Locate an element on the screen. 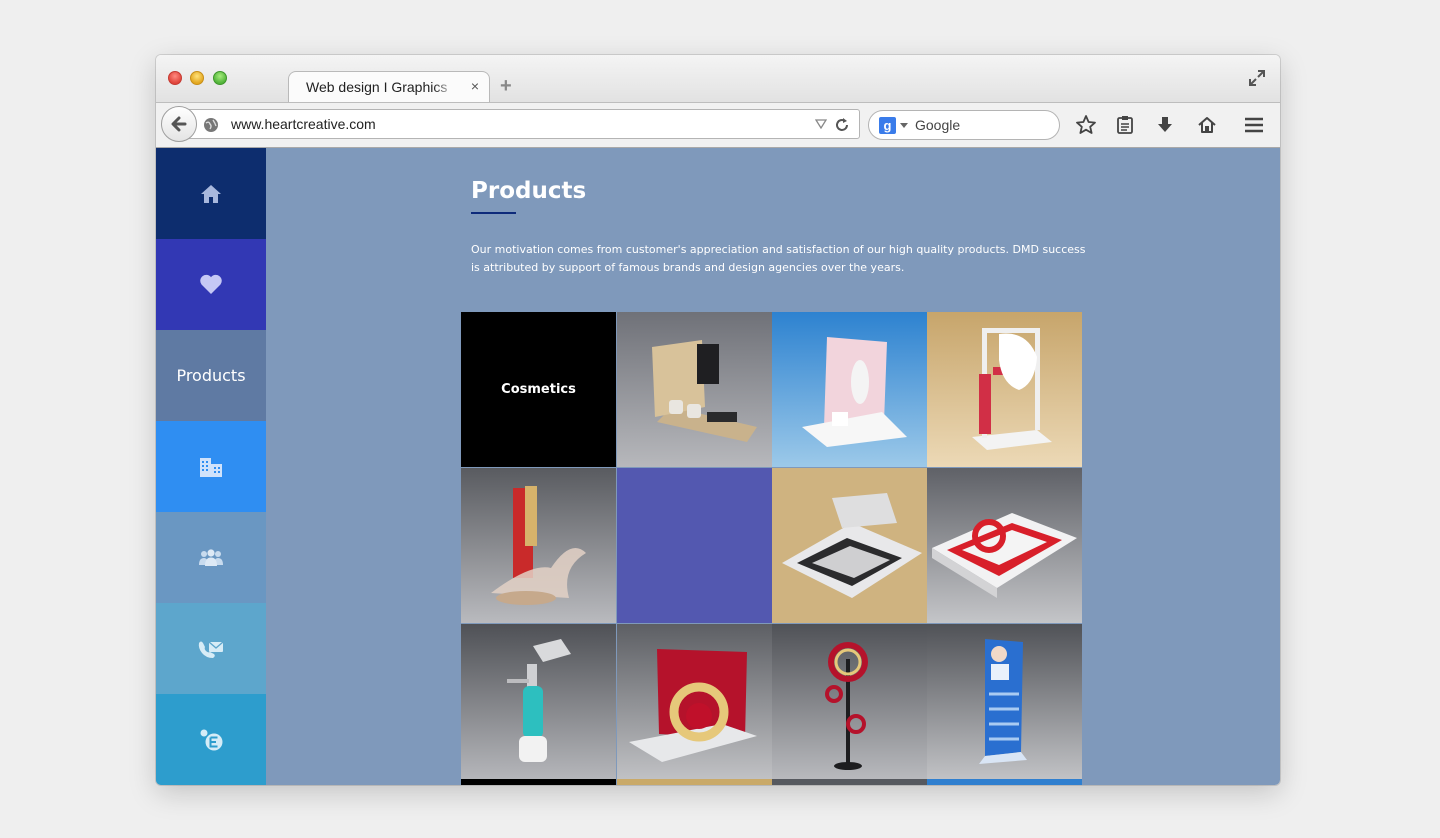 The height and width of the screenshot is (838, 1440). tab-close-icon: × is located at coordinates (475, 86).